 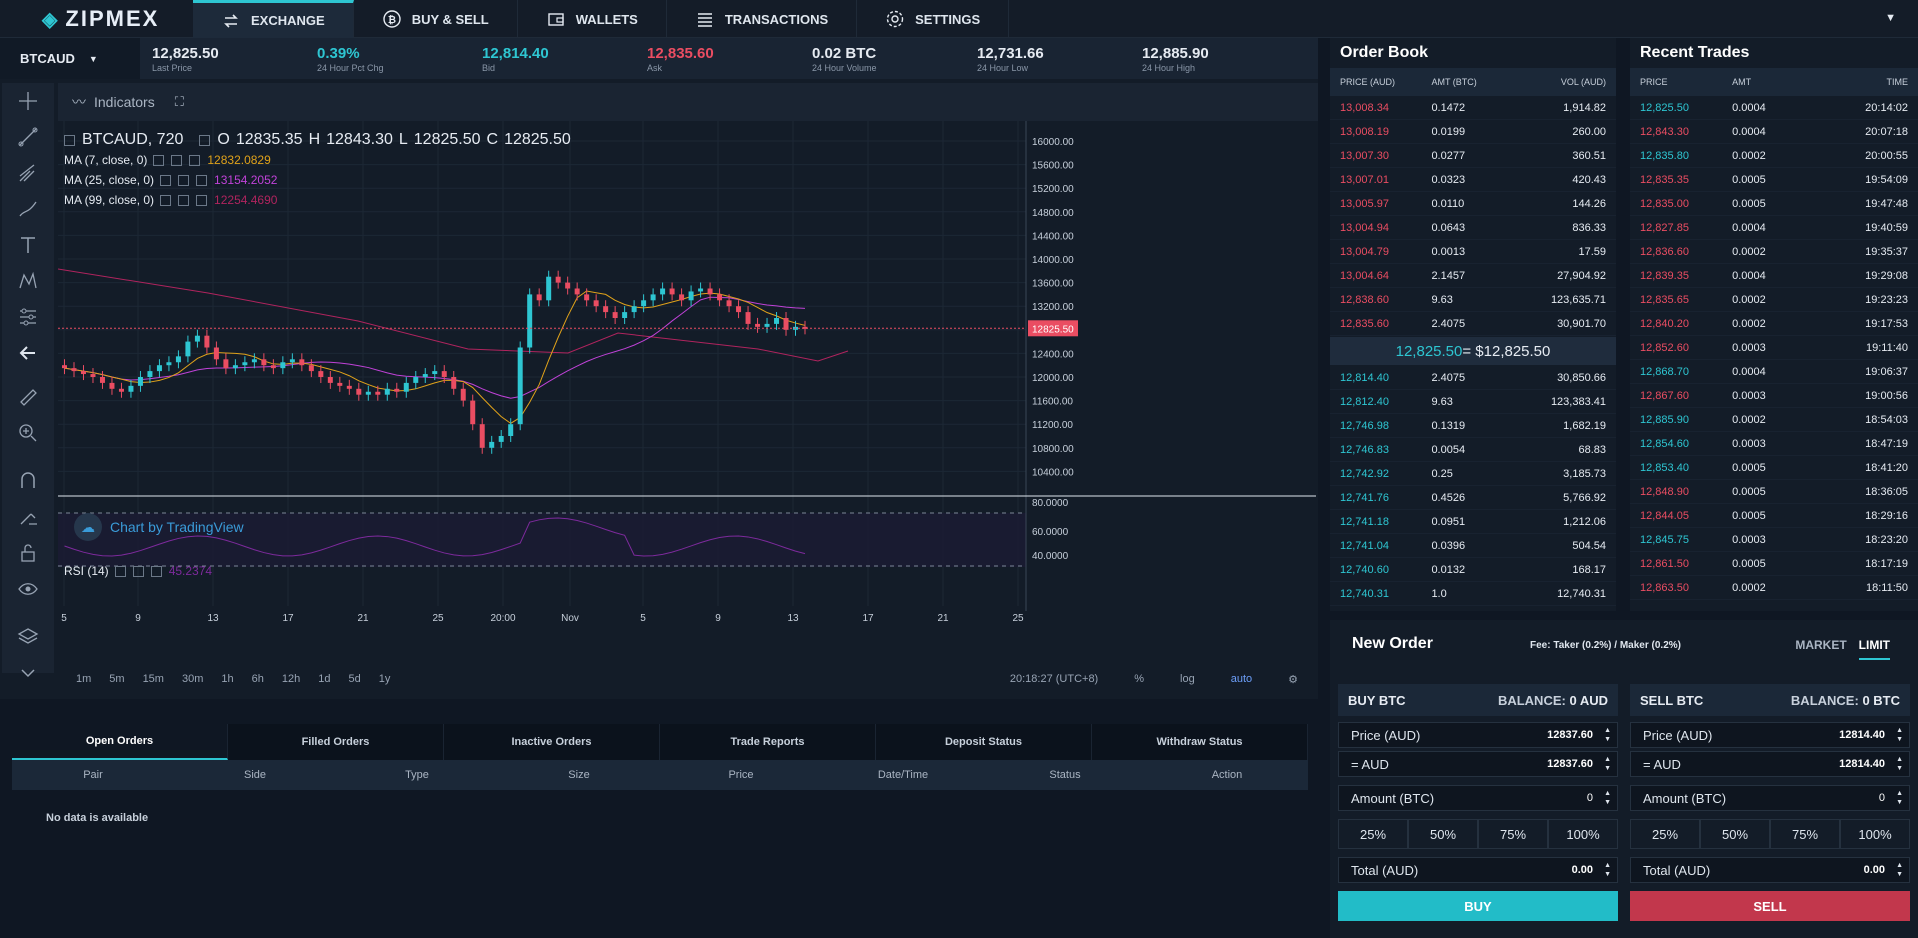 I want to click on buy-aud-input: = AUD 12837.60 ▲ ▼, so click(x=1478, y=764).